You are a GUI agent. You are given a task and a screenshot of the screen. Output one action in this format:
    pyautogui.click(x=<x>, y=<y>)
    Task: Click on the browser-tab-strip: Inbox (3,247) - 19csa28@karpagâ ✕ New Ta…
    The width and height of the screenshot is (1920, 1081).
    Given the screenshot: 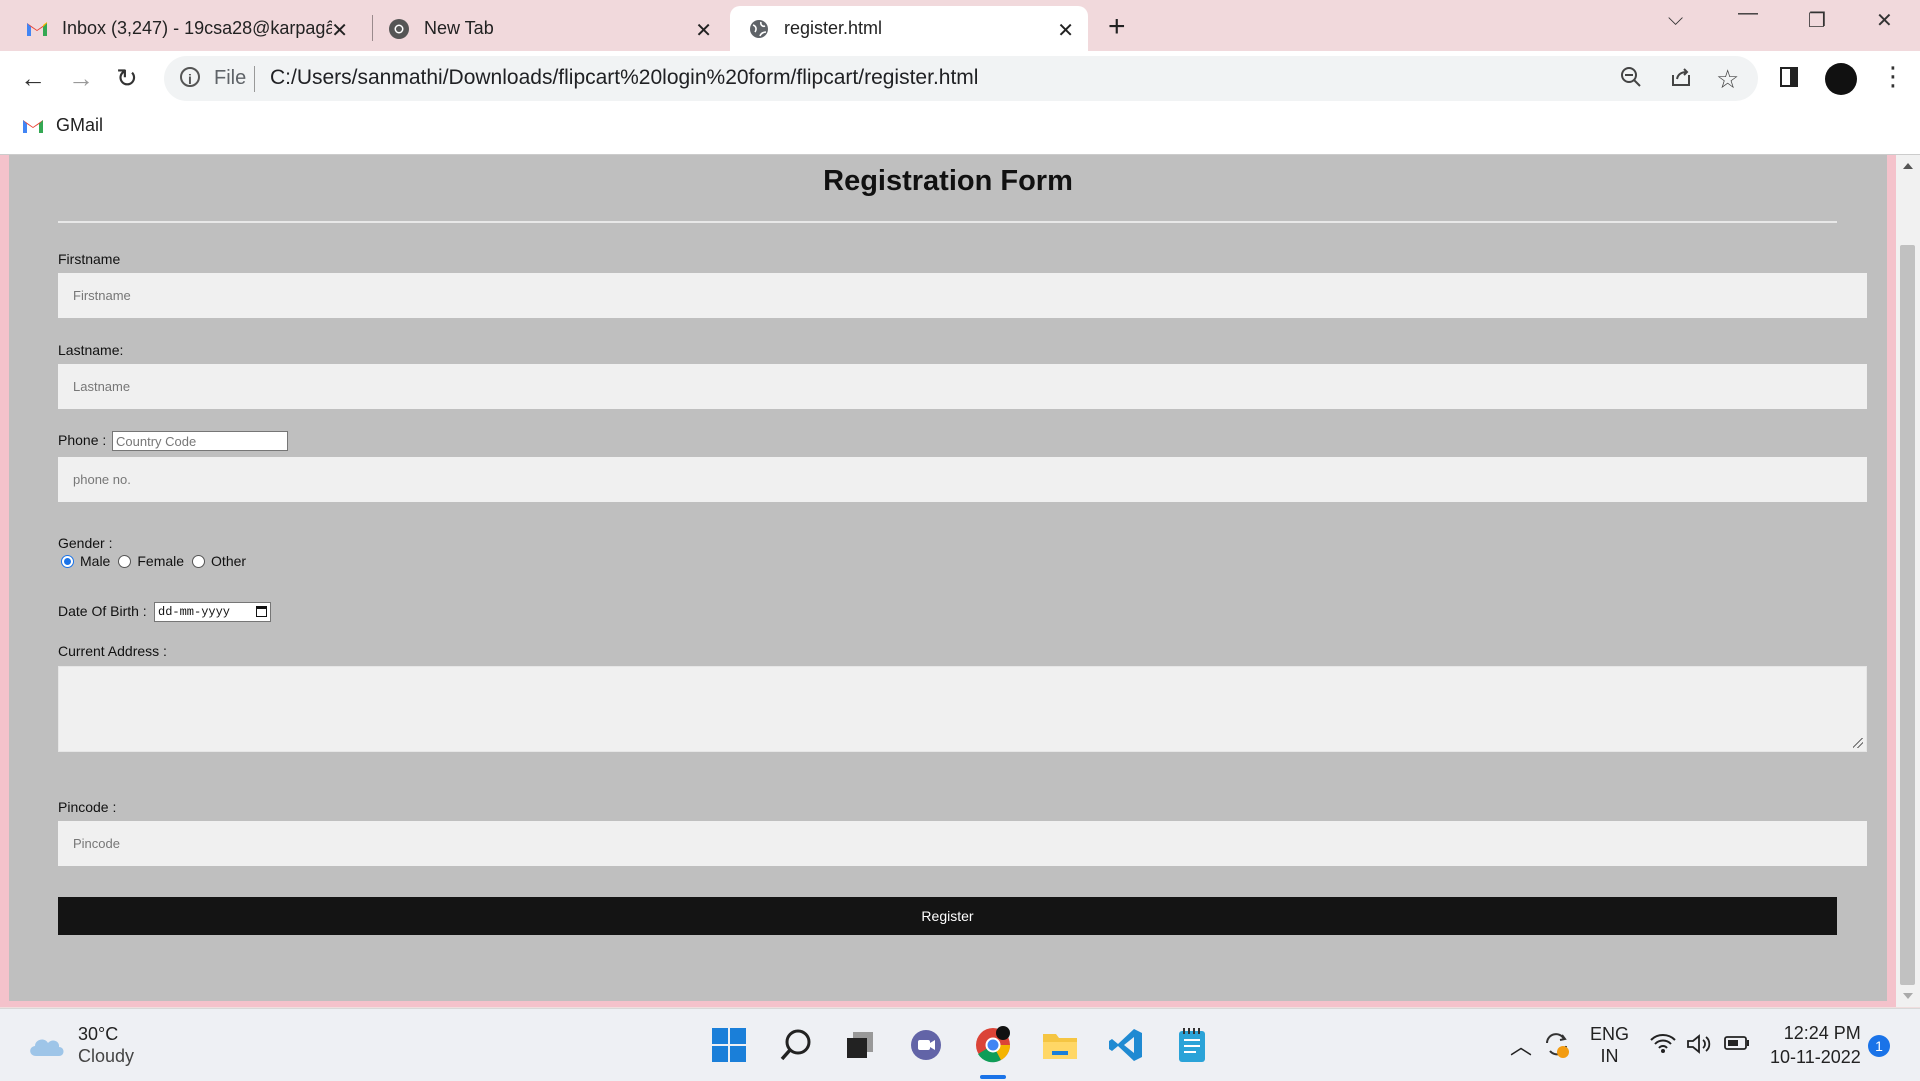 What is the action you would take?
    pyautogui.click(x=960, y=25)
    